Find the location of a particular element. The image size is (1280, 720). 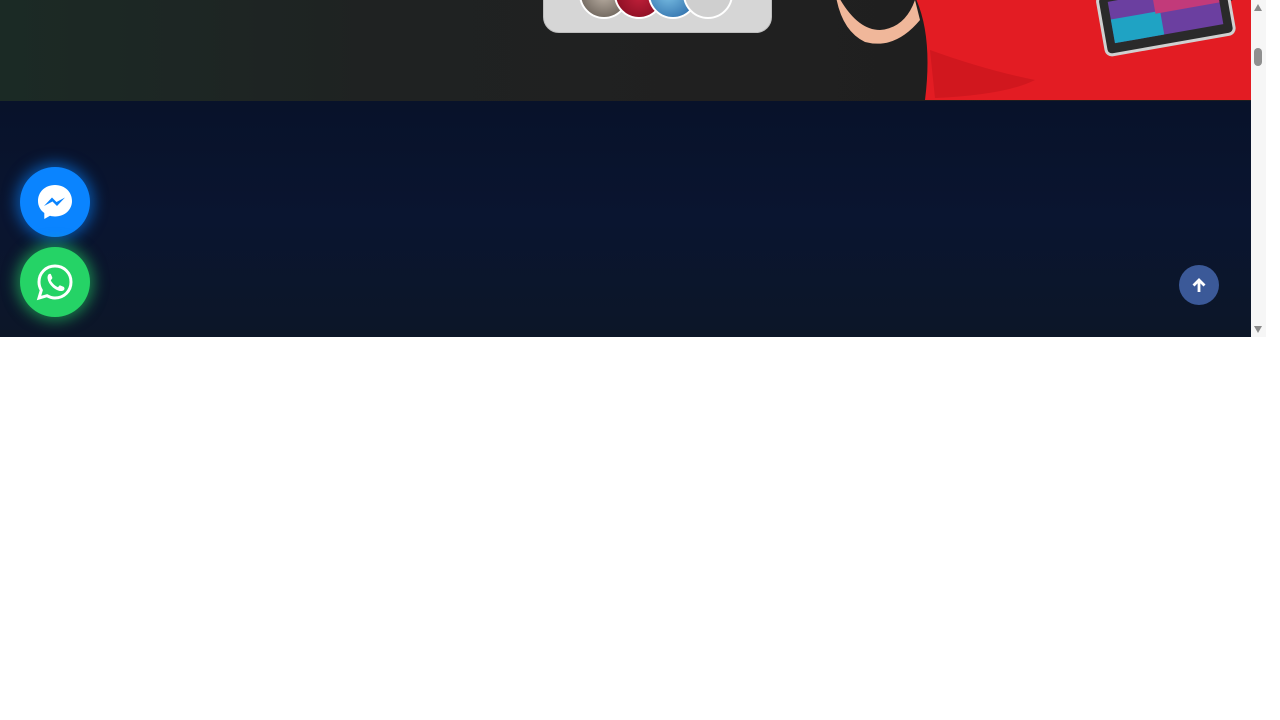

vertical-scrollbar is located at coordinates (1258, 168).